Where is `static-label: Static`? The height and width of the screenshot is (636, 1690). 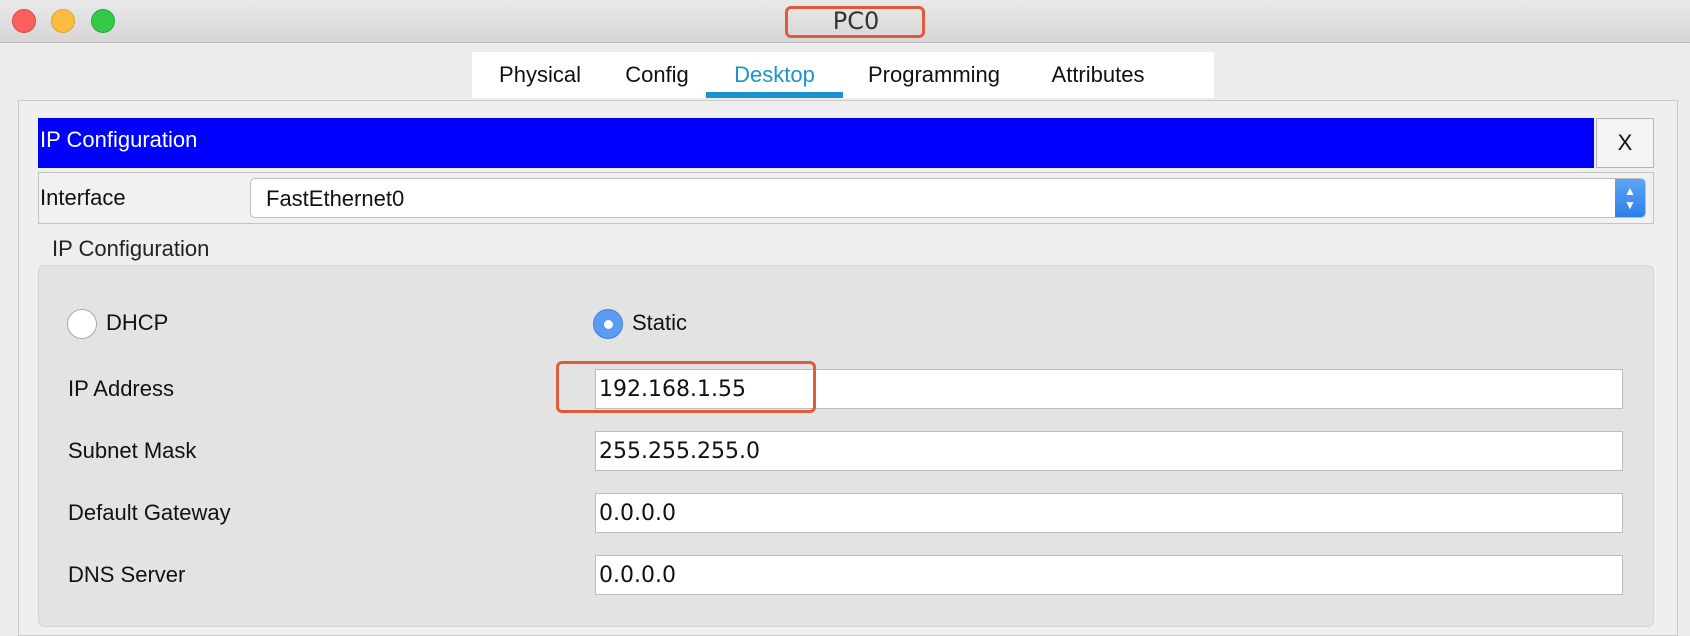
static-label: Static is located at coordinates (660, 322).